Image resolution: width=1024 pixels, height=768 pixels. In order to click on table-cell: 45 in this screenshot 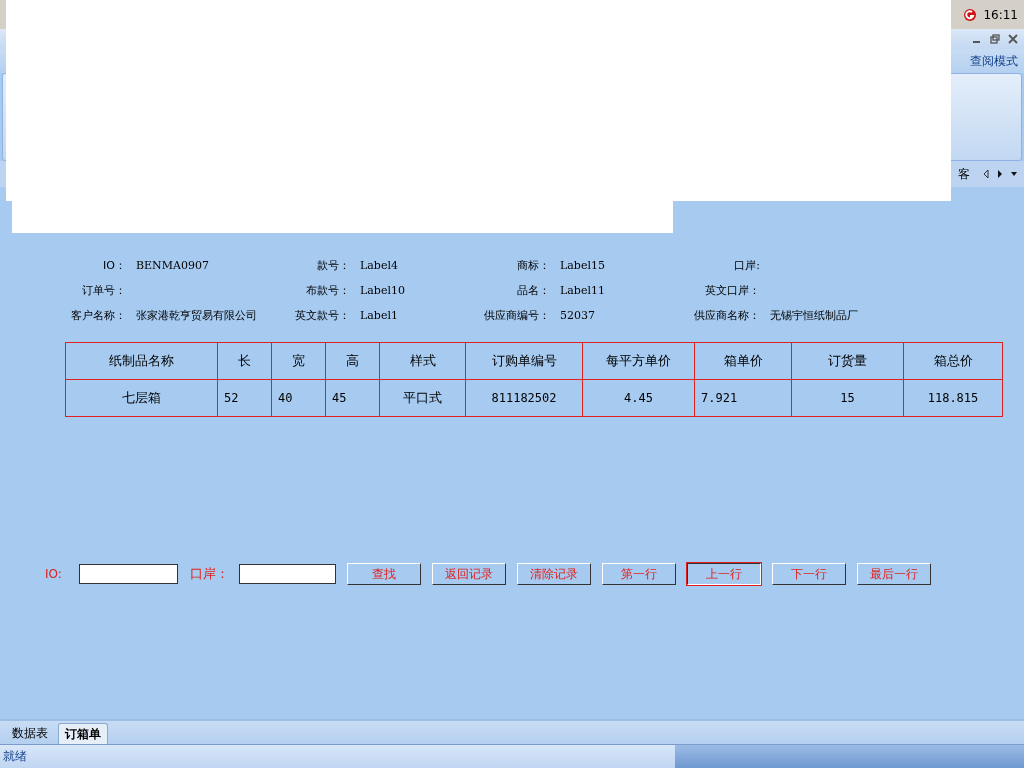, I will do `click(352, 398)`.